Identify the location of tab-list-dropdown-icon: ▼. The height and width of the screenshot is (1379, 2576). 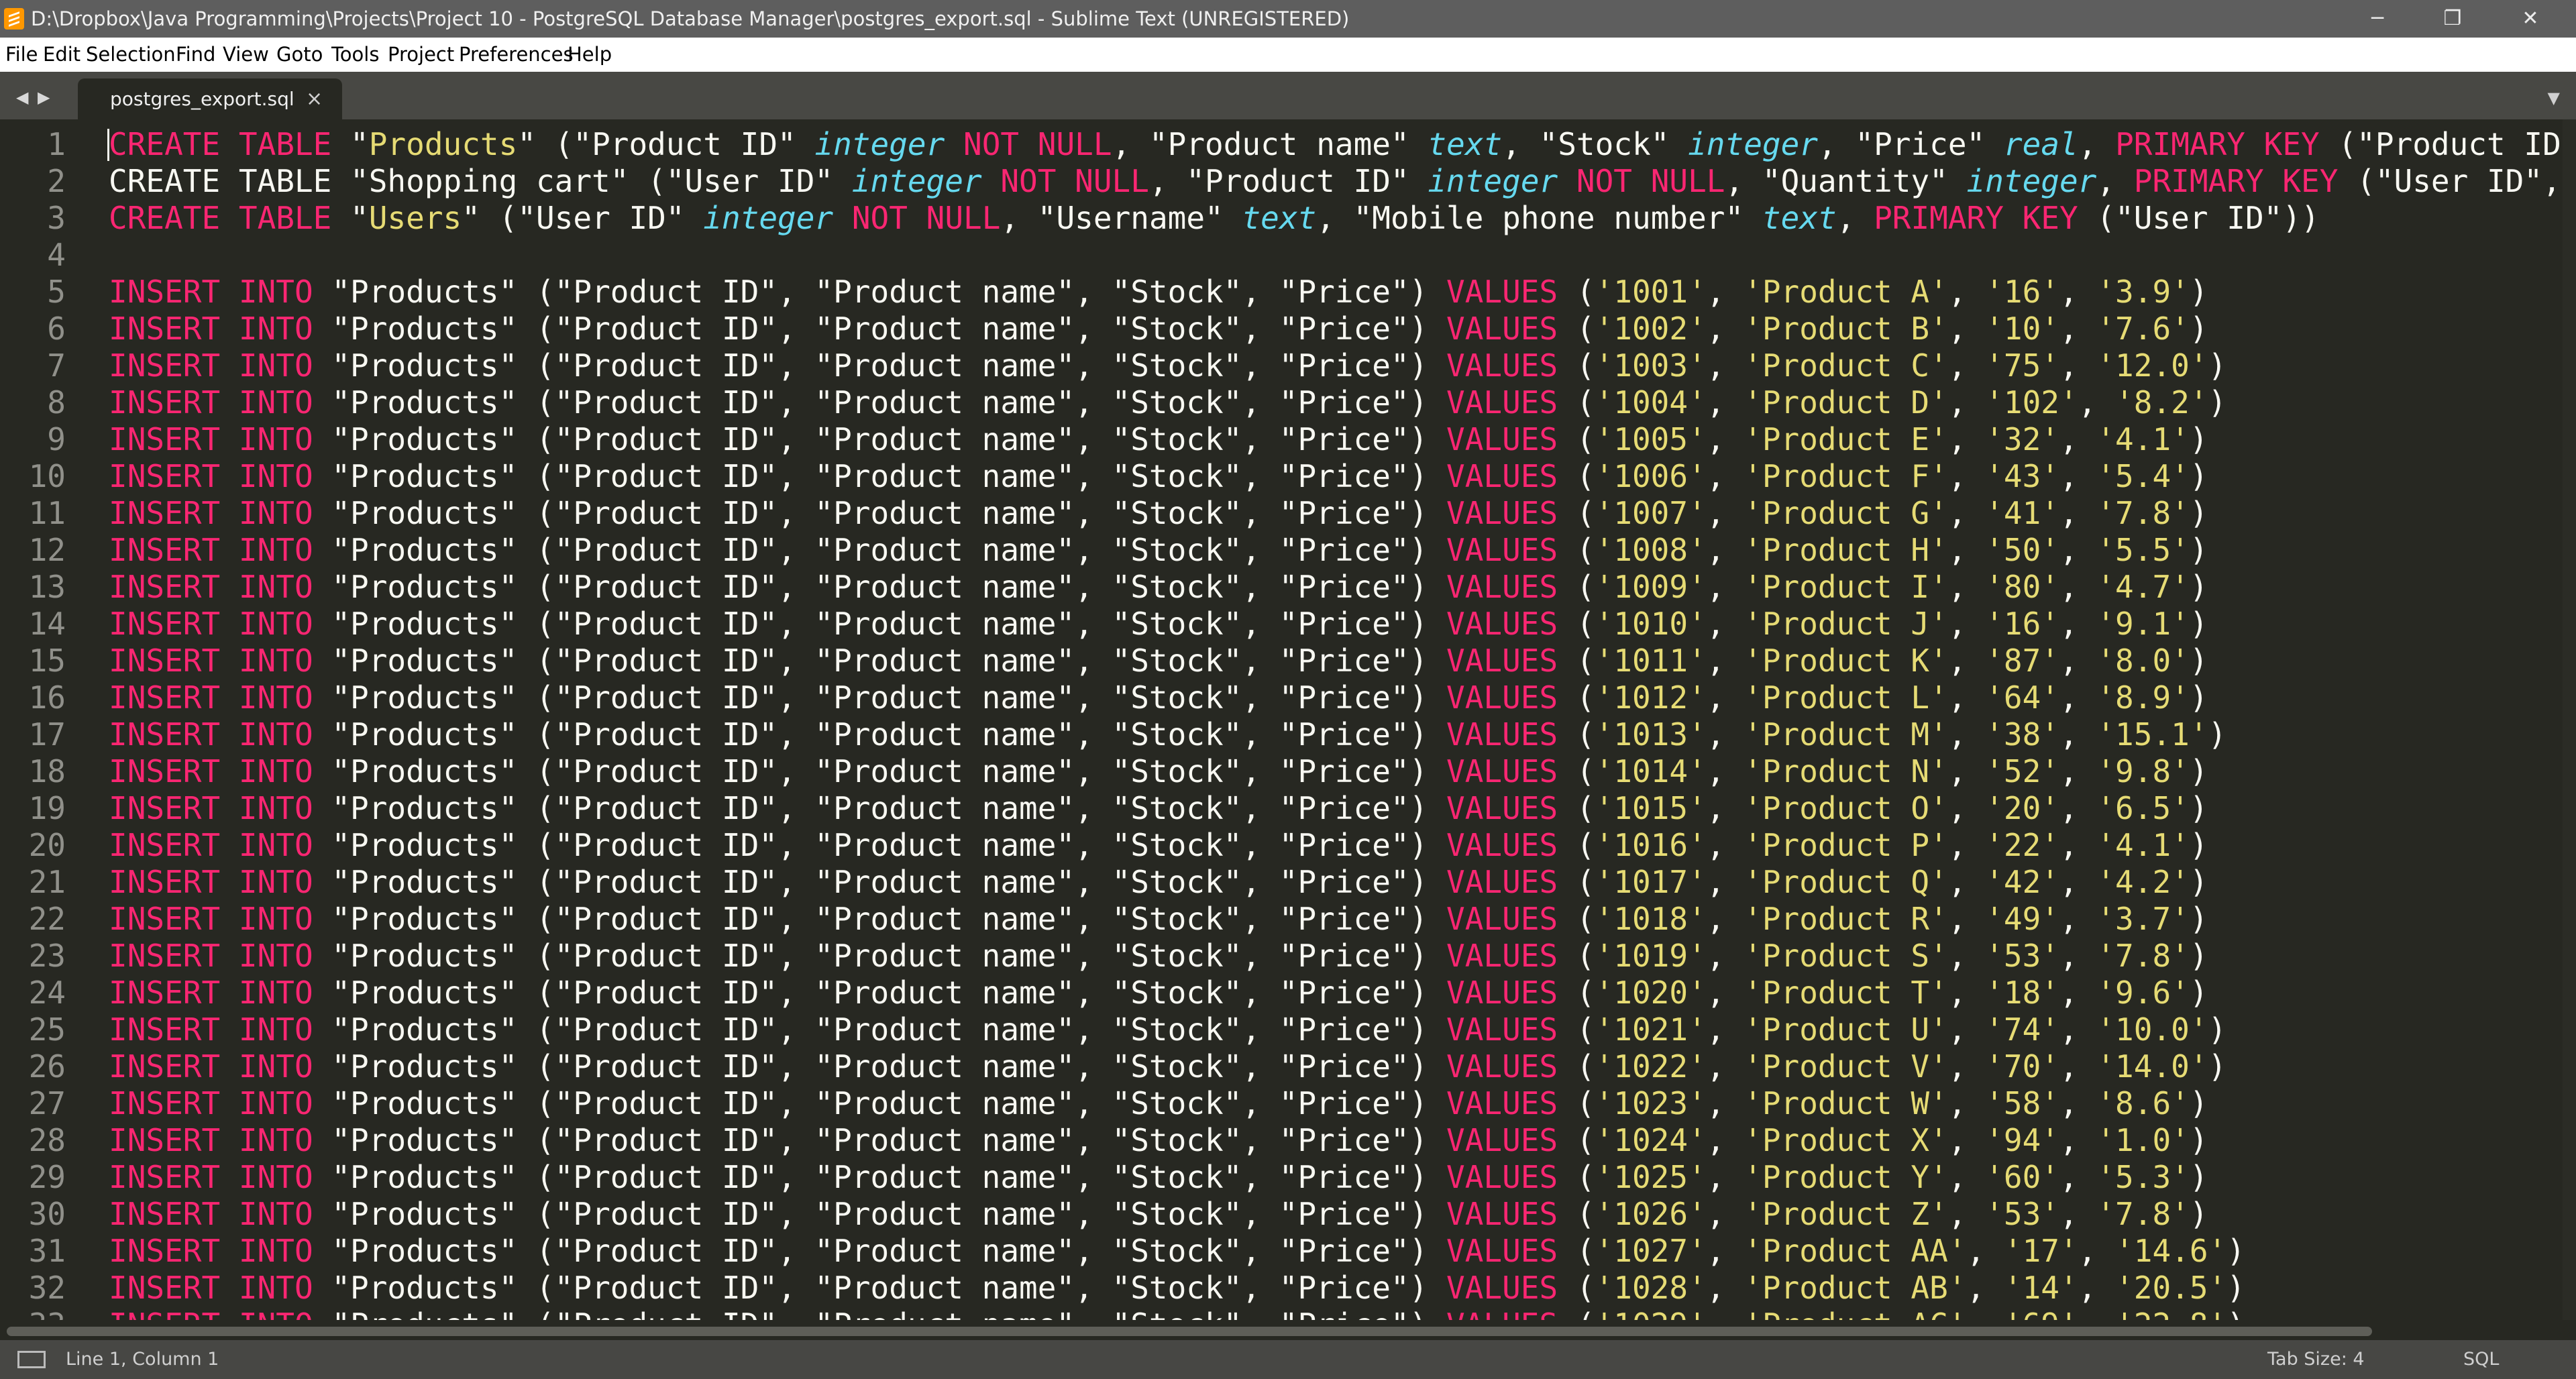
(2554, 98).